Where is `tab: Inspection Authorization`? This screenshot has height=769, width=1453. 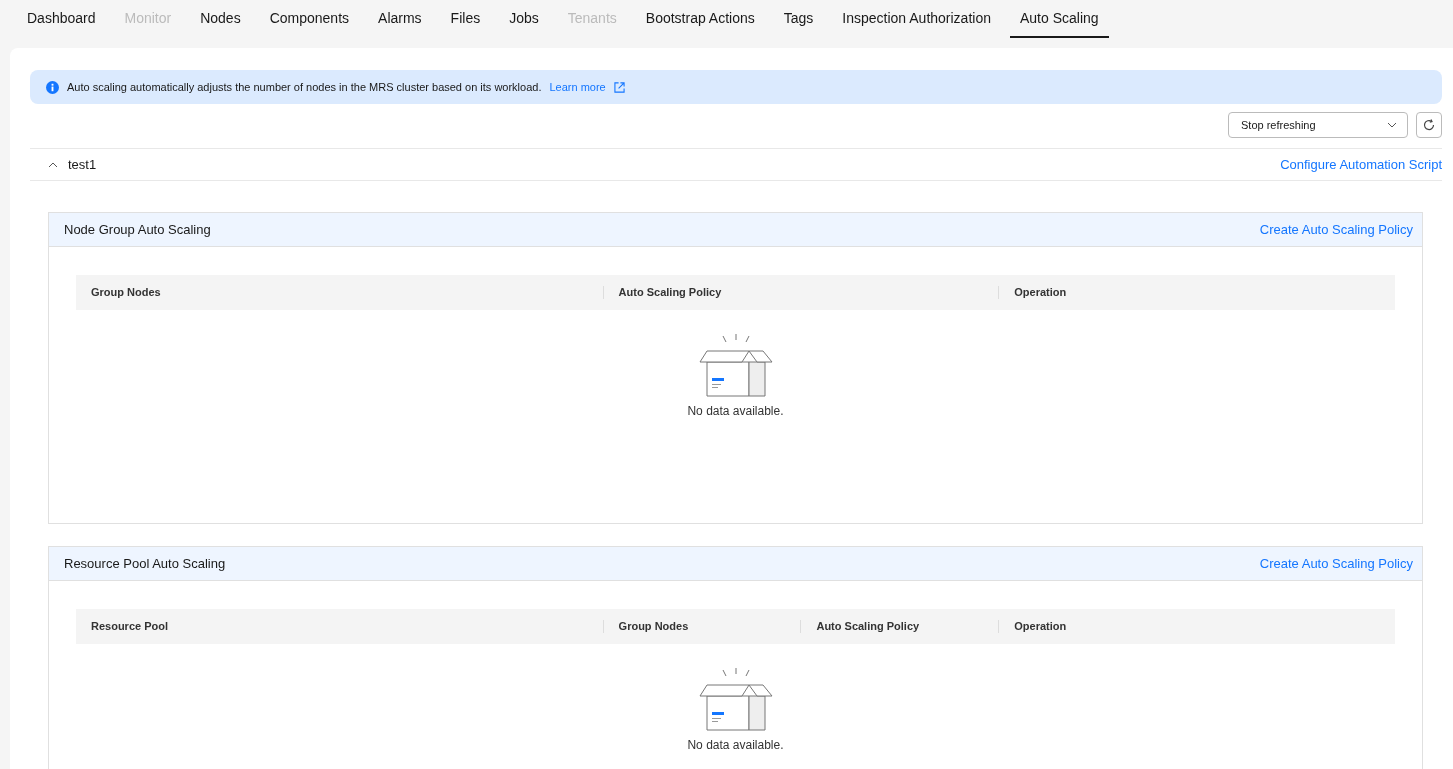 tab: Inspection Authorization is located at coordinates (916, 19).